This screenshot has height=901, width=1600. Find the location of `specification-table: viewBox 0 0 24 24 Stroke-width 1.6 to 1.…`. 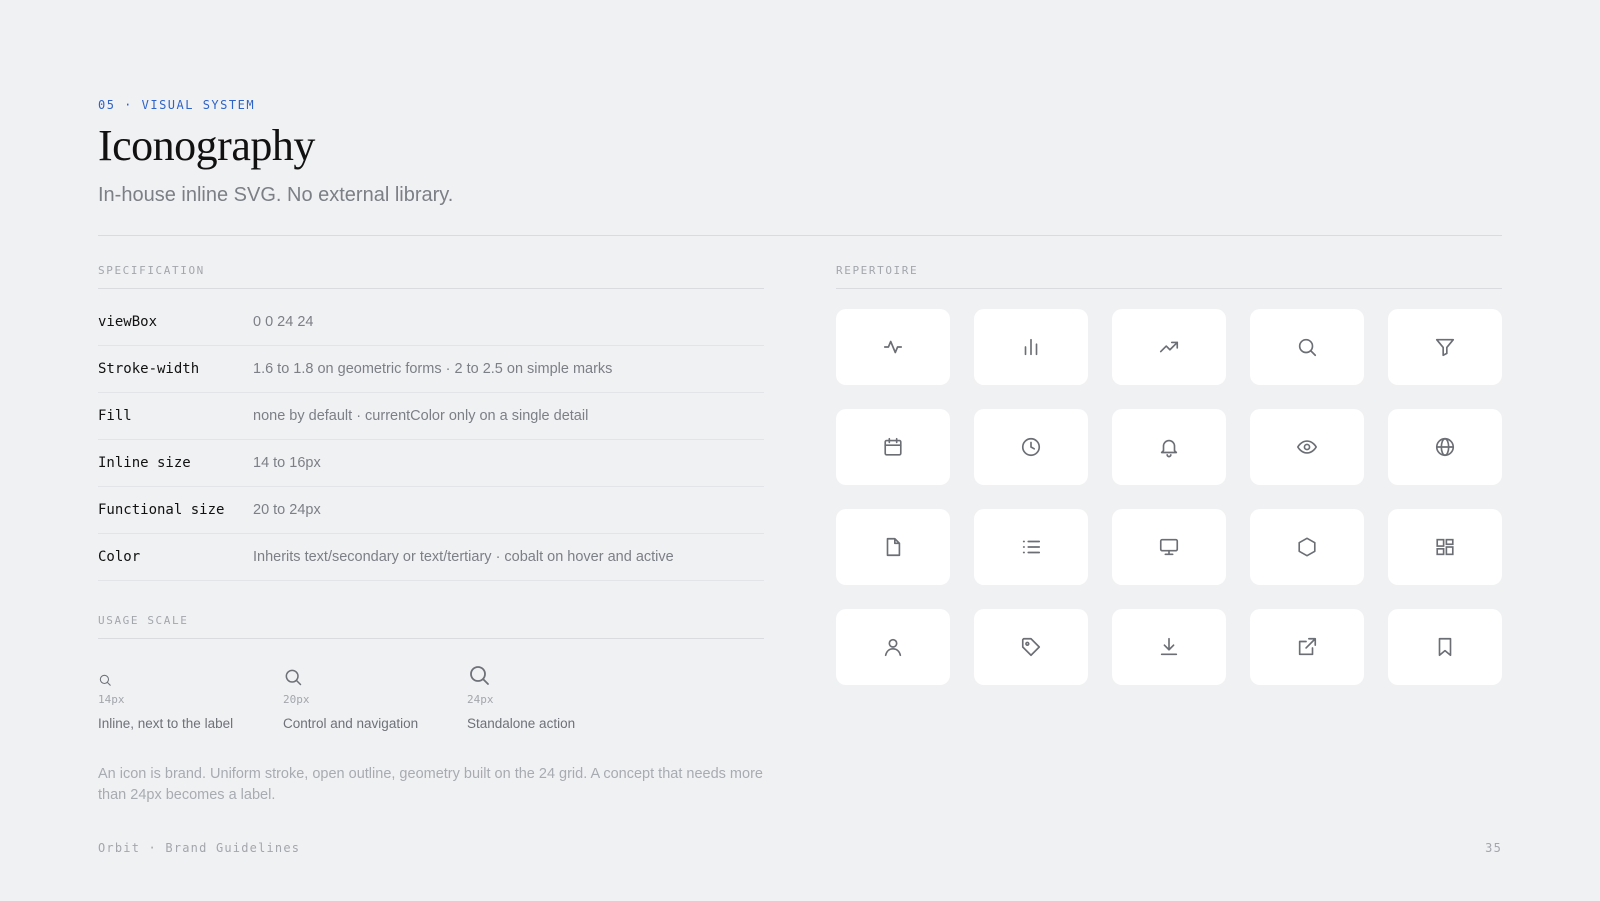

specification-table: viewBox 0 0 24 24 Stroke-width 1.6 to 1.… is located at coordinates (431, 440).